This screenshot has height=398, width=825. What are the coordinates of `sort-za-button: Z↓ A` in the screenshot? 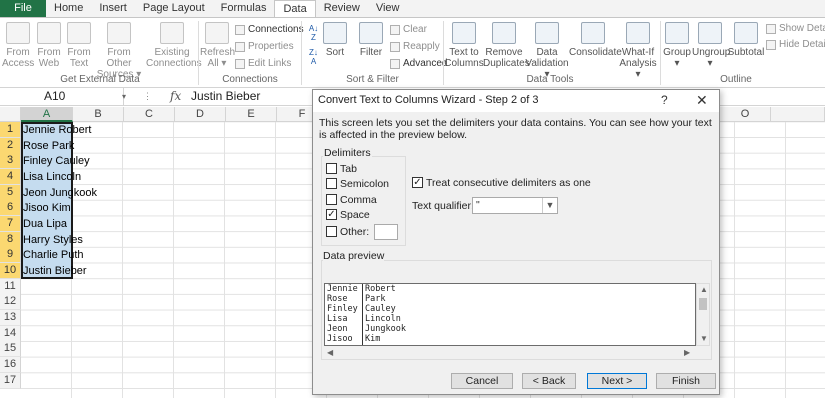 It's located at (313, 57).